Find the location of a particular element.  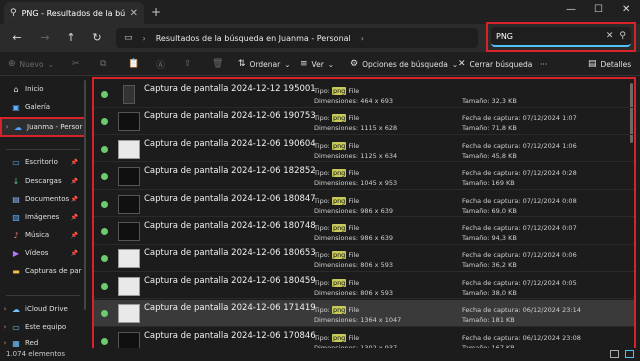

close-tab-icon: ✕ is located at coordinates (134, 13).